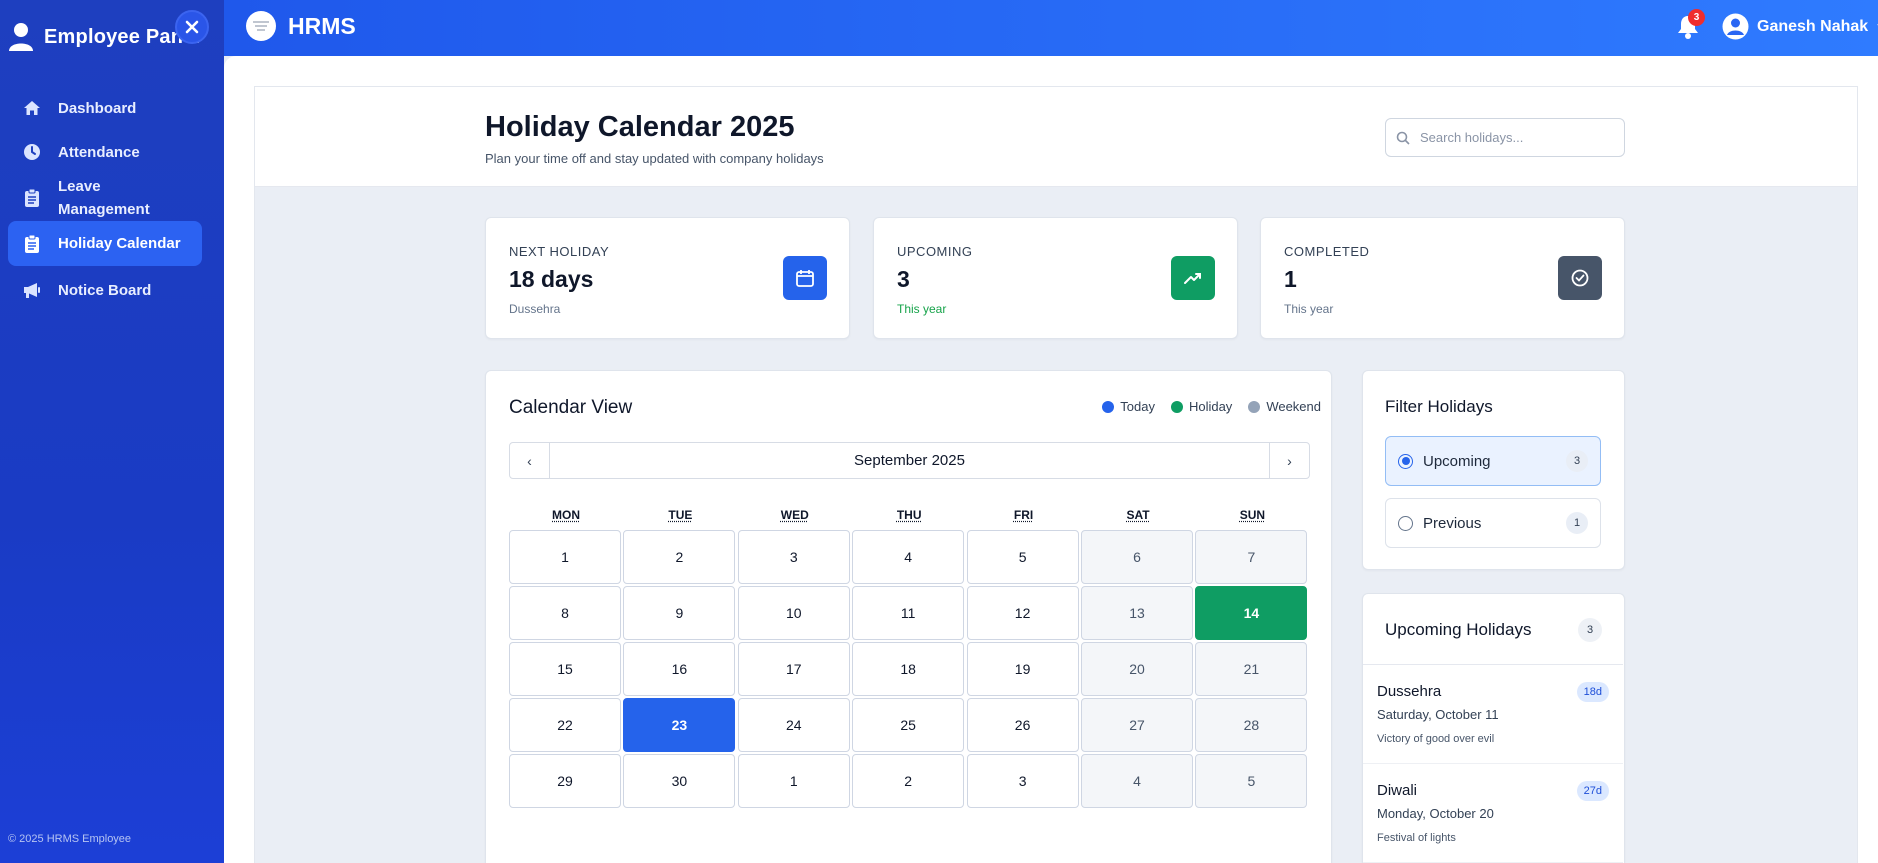 The width and height of the screenshot is (1878, 863). What do you see at coordinates (529, 460) in the screenshot?
I see `prev-month-button: ‹` at bounding box center [529, 460].